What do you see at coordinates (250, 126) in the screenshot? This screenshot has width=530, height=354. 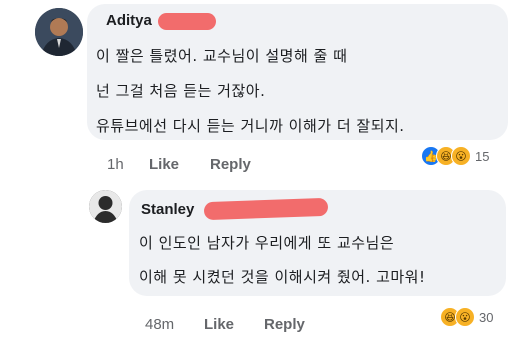 I see `comment-line-3: 유튜브에선 다시 듣는 거니까 이해가 더 잘되지.` at bounding box center [250, 126].